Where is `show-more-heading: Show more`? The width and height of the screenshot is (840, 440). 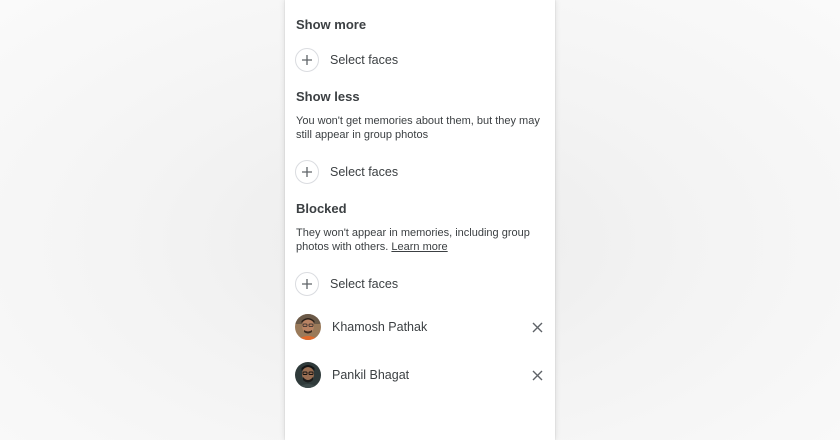 show-more-heading: Show more is located at coordinates (331, 24).